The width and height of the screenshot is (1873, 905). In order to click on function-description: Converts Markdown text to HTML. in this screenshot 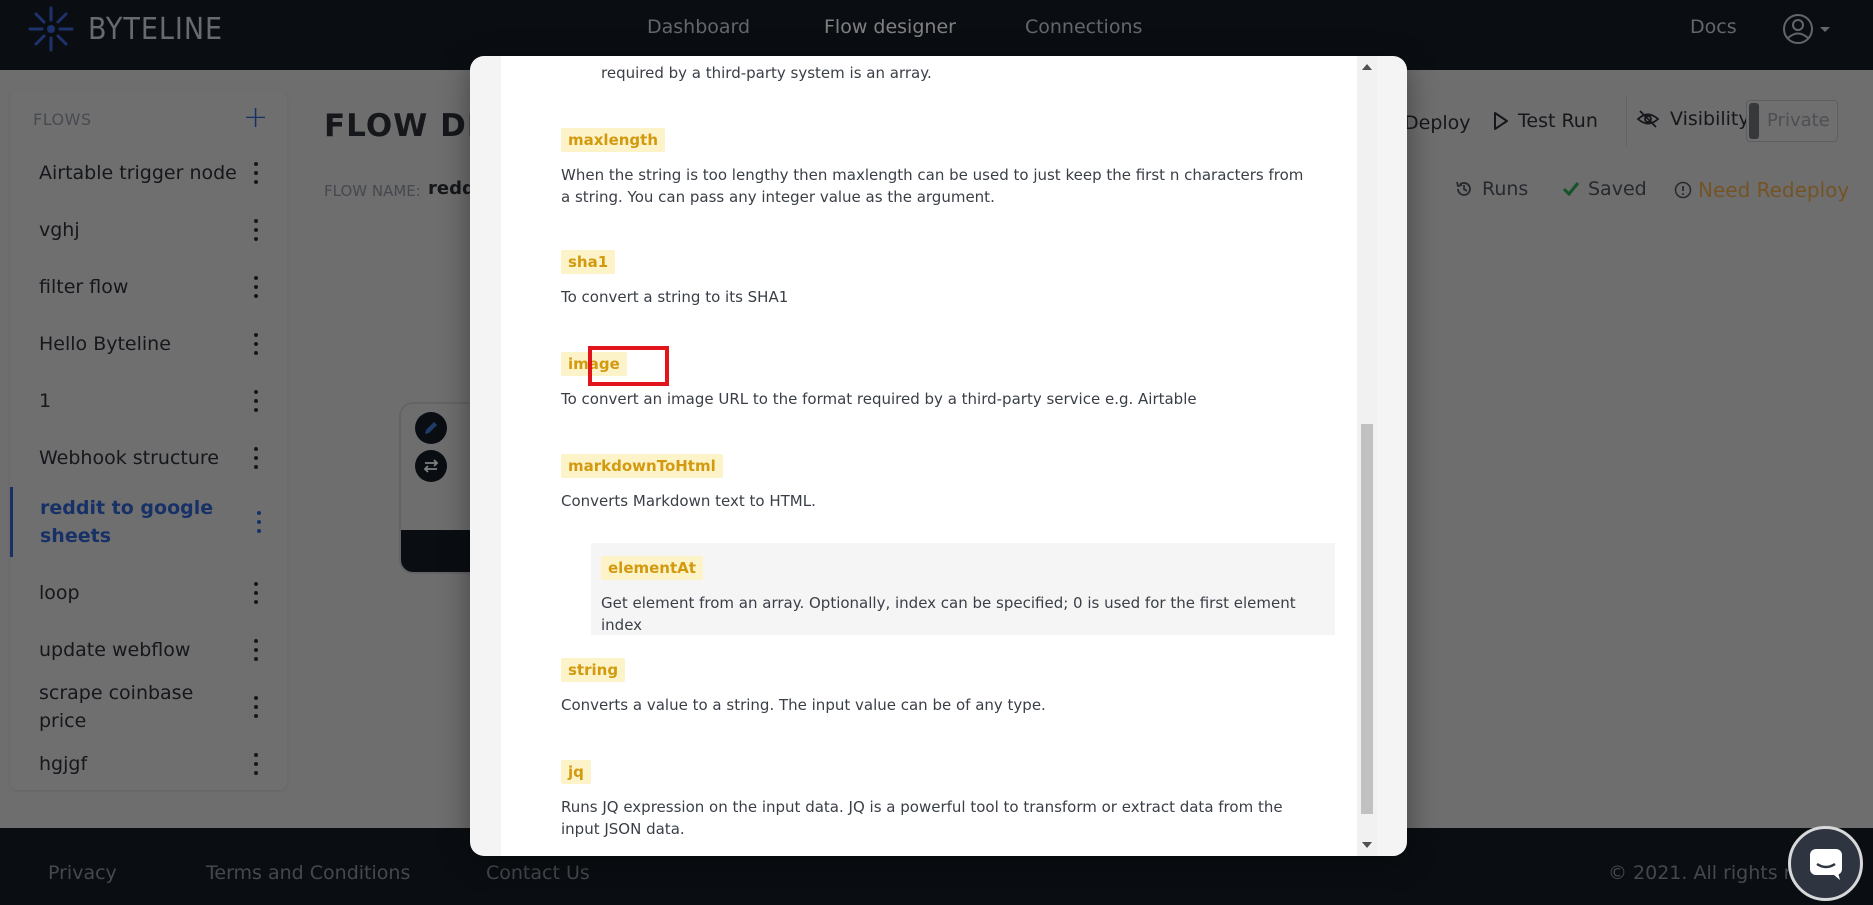, I will do `click(688, 501)`.